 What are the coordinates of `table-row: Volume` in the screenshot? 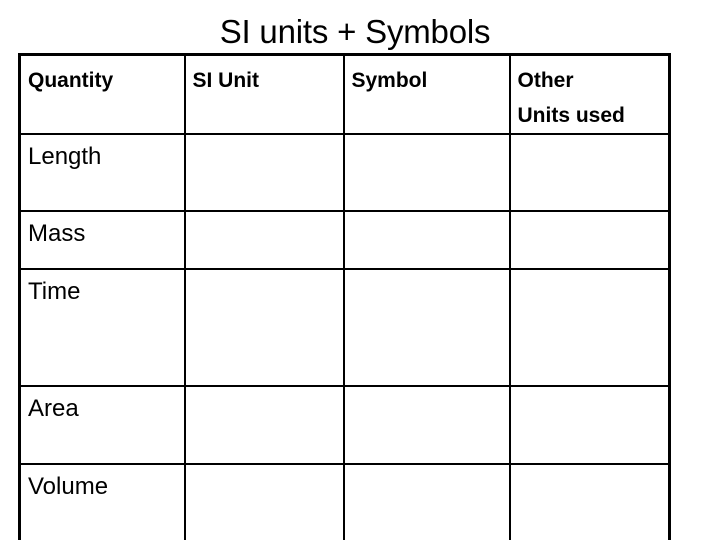 It's located at (344, 501).